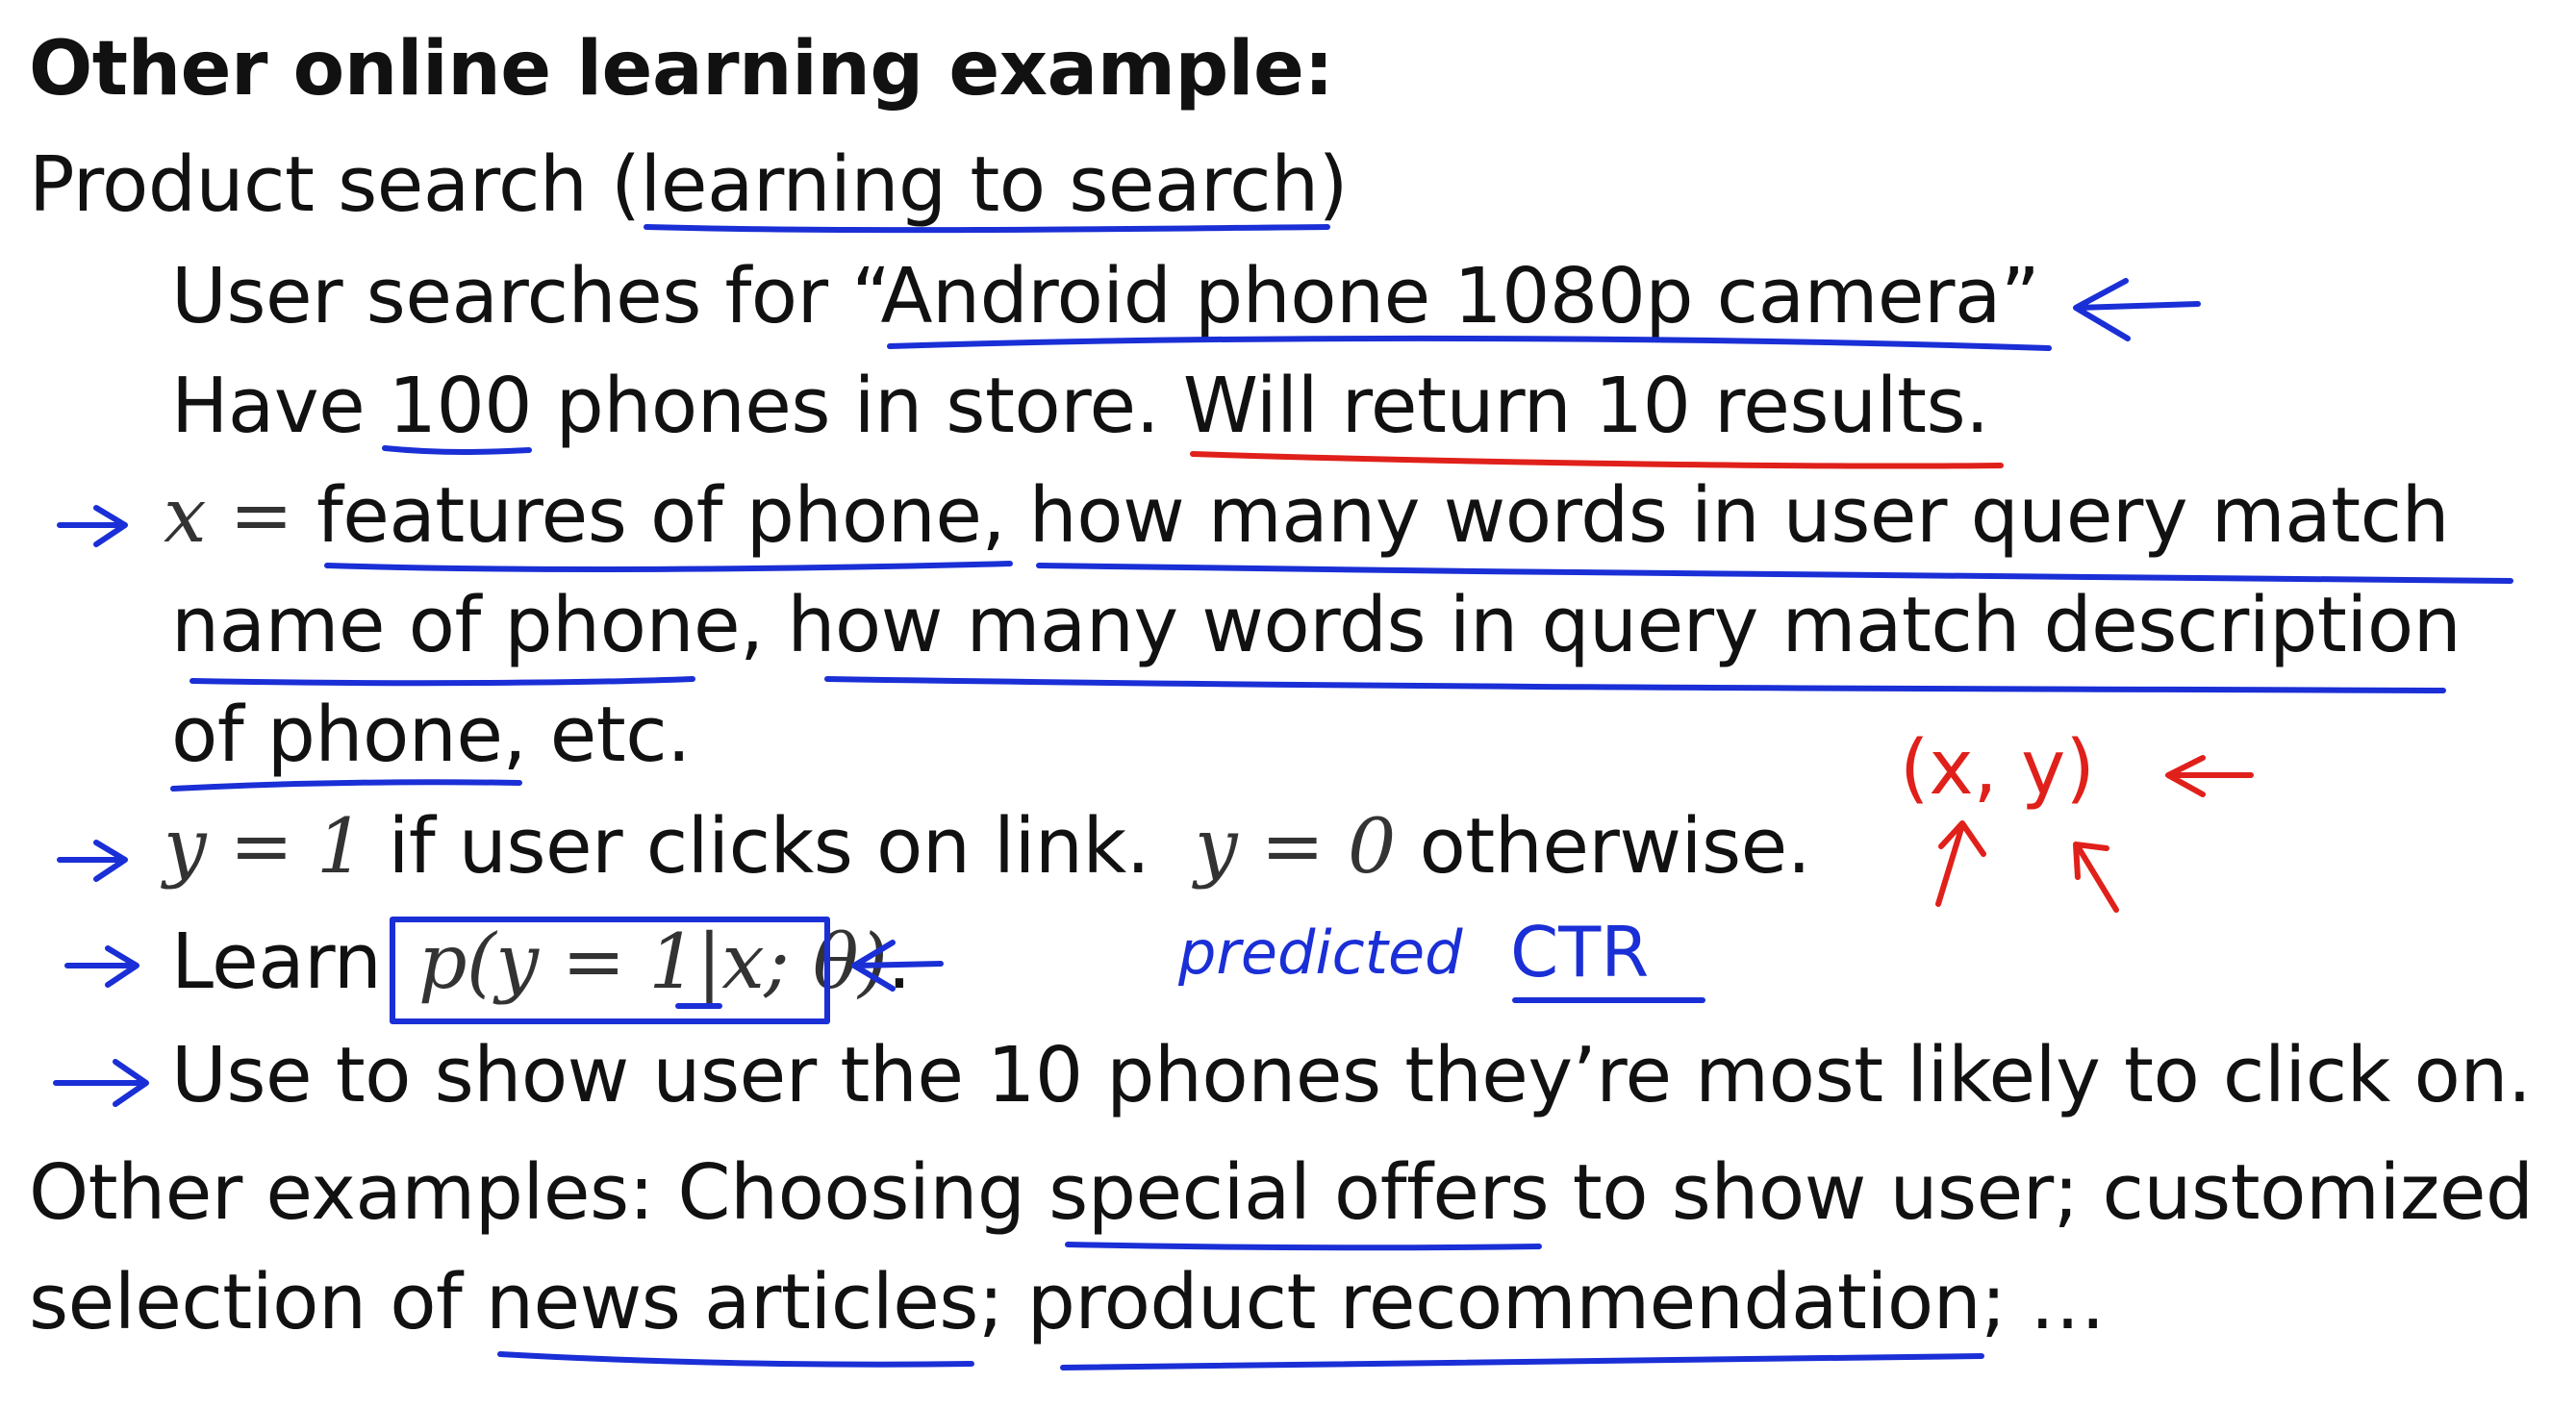  Describe the element at coordinates (1597, 460) in the screenshot. I see `underline-will-return` at that location.